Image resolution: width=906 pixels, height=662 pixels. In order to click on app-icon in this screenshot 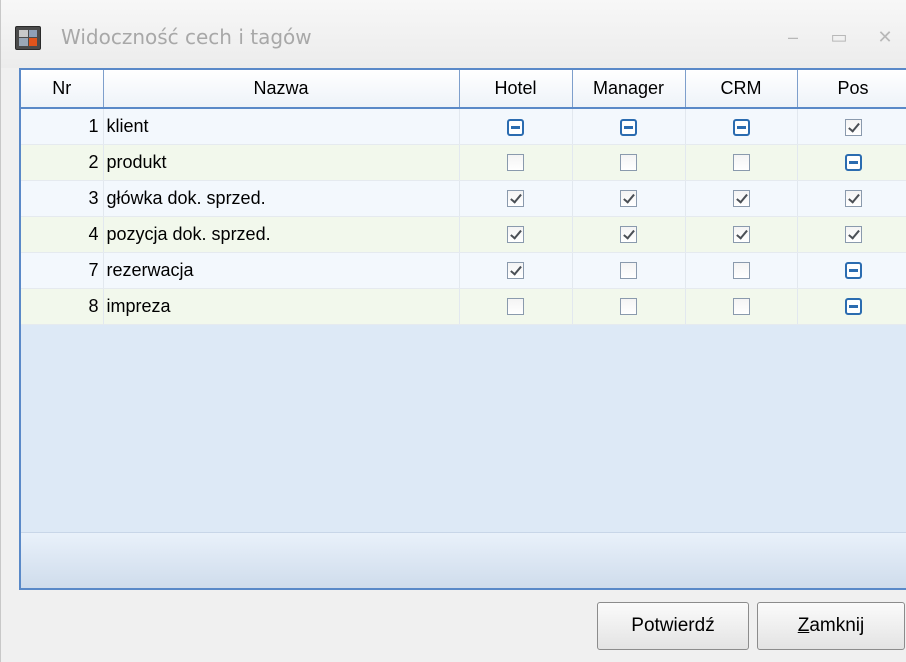, I will do `click(28, 38)`.